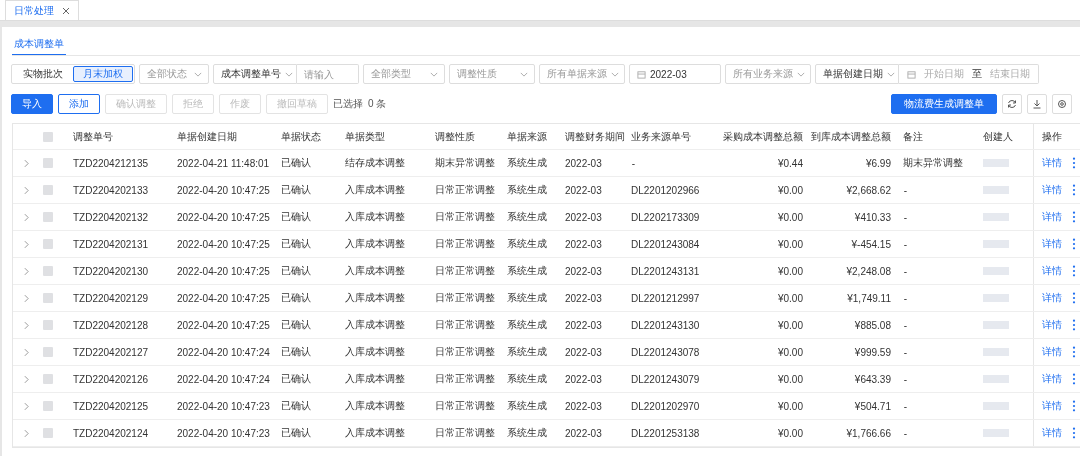 This screenshot has height=456, width=1080. Describe the element at coordinates (223, 406) in the screenshot. I see `created-date-cell: 2022-04-20 10:47:23` at that location.